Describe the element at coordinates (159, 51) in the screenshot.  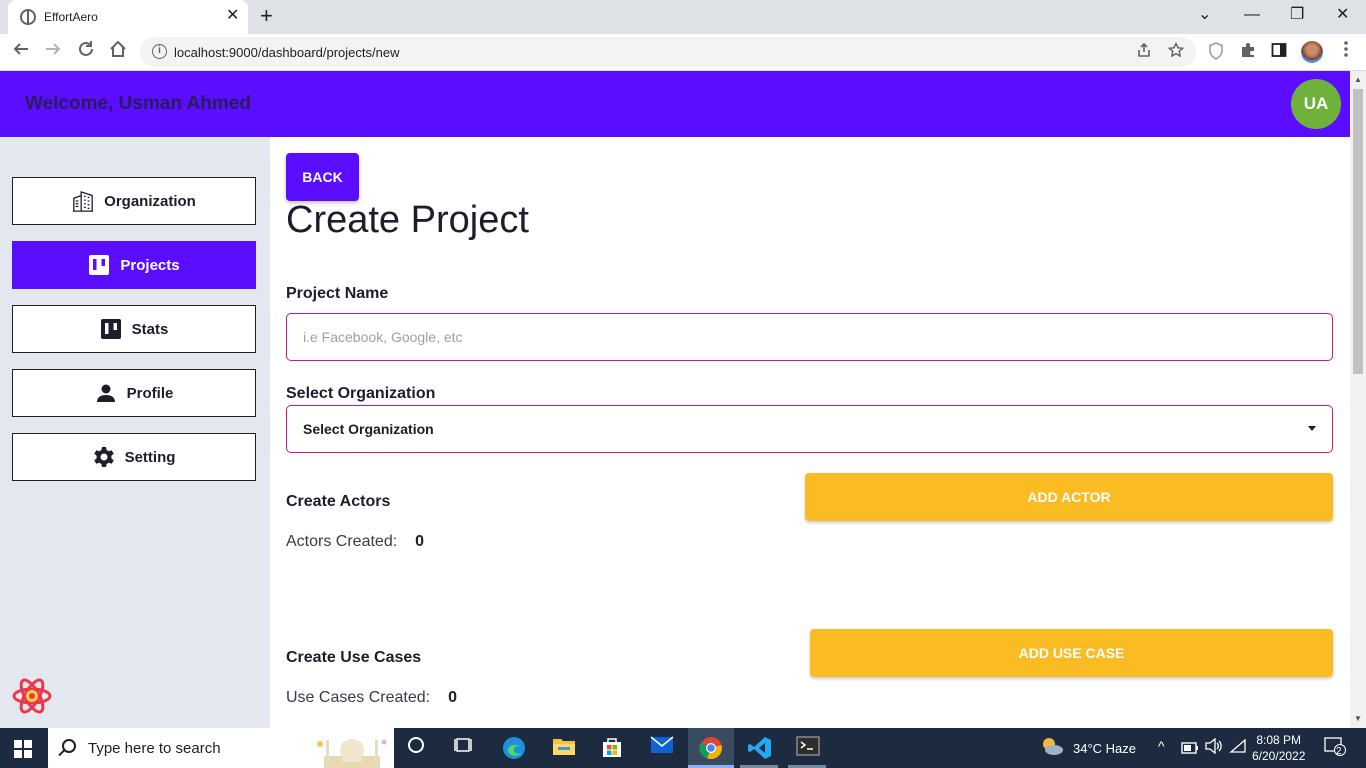
I see `site-info-icon: i` at that location.